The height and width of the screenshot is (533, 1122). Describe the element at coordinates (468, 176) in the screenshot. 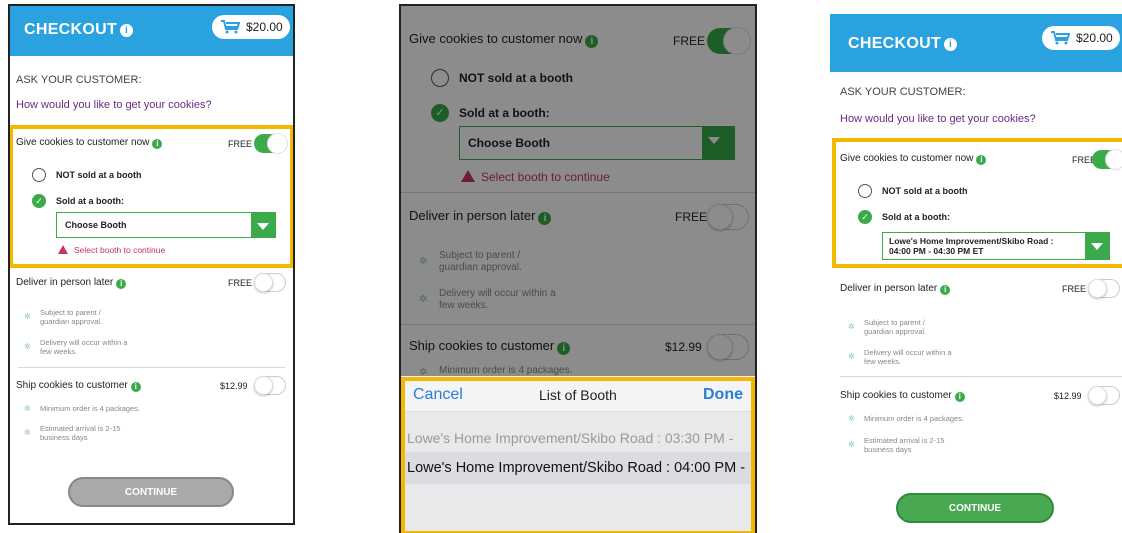

I see `warning-icon` at that location.